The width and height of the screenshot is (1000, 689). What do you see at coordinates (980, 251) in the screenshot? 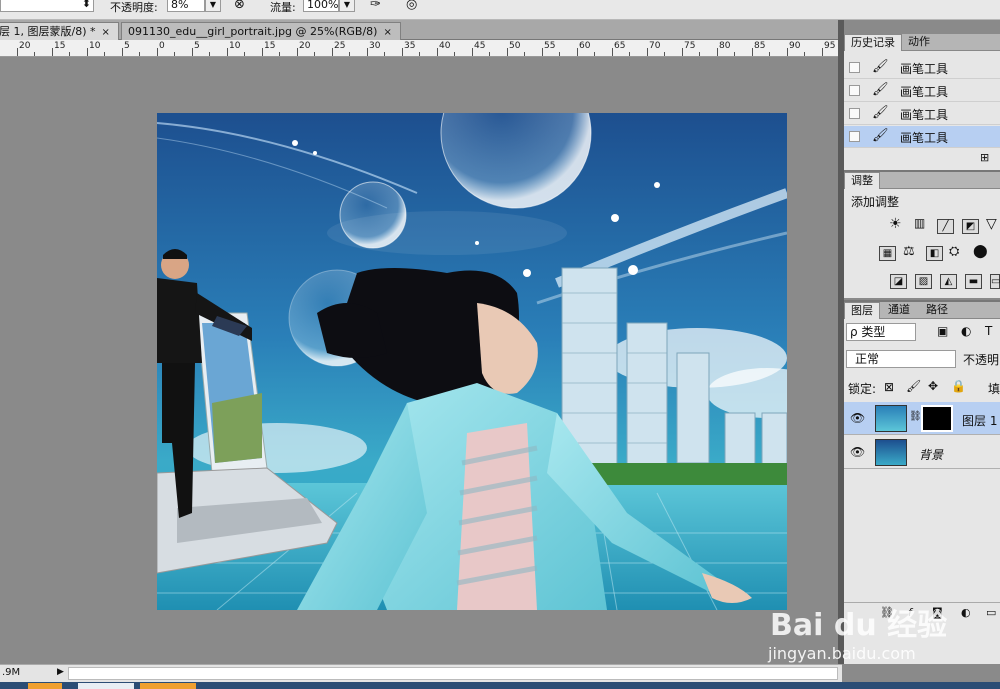
I see `channel-mixer-icon: ⬤` at bounding box center [980, 251].